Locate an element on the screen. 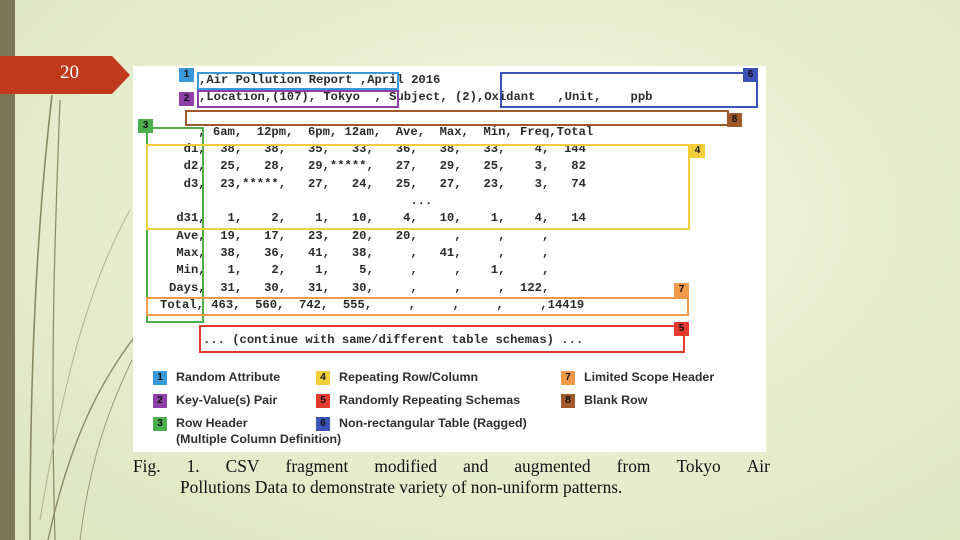 This screenshot has width=960, height=540. legend-item: 6 Non-rectangular Table (Ragged) is located at coordinates (421, 423).